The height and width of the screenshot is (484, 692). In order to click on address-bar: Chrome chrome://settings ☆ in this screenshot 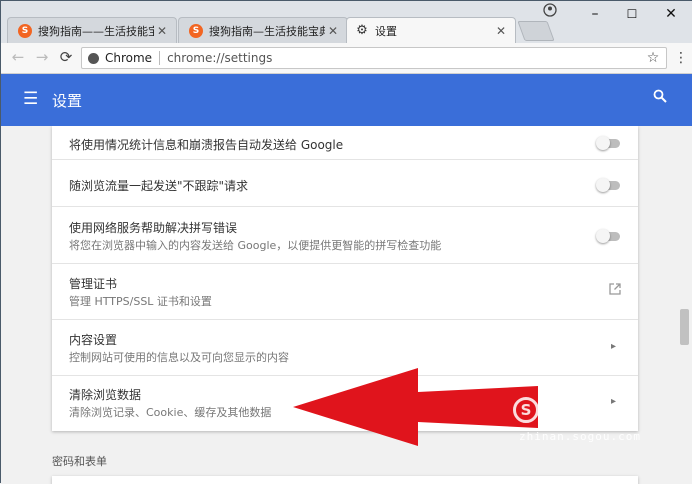, I will do `click(374, 58)`.